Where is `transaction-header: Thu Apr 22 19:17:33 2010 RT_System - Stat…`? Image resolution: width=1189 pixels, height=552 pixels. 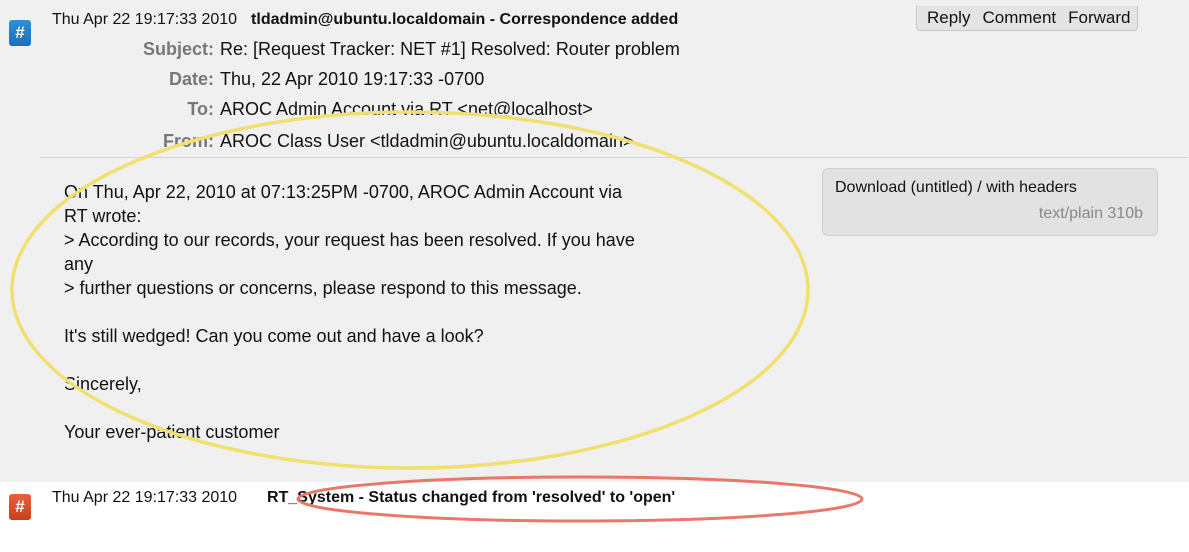 transaction-header: Thu Apr 22 19:17:33 2010 RT_System - Stat… is located at coordinates (363, 498).